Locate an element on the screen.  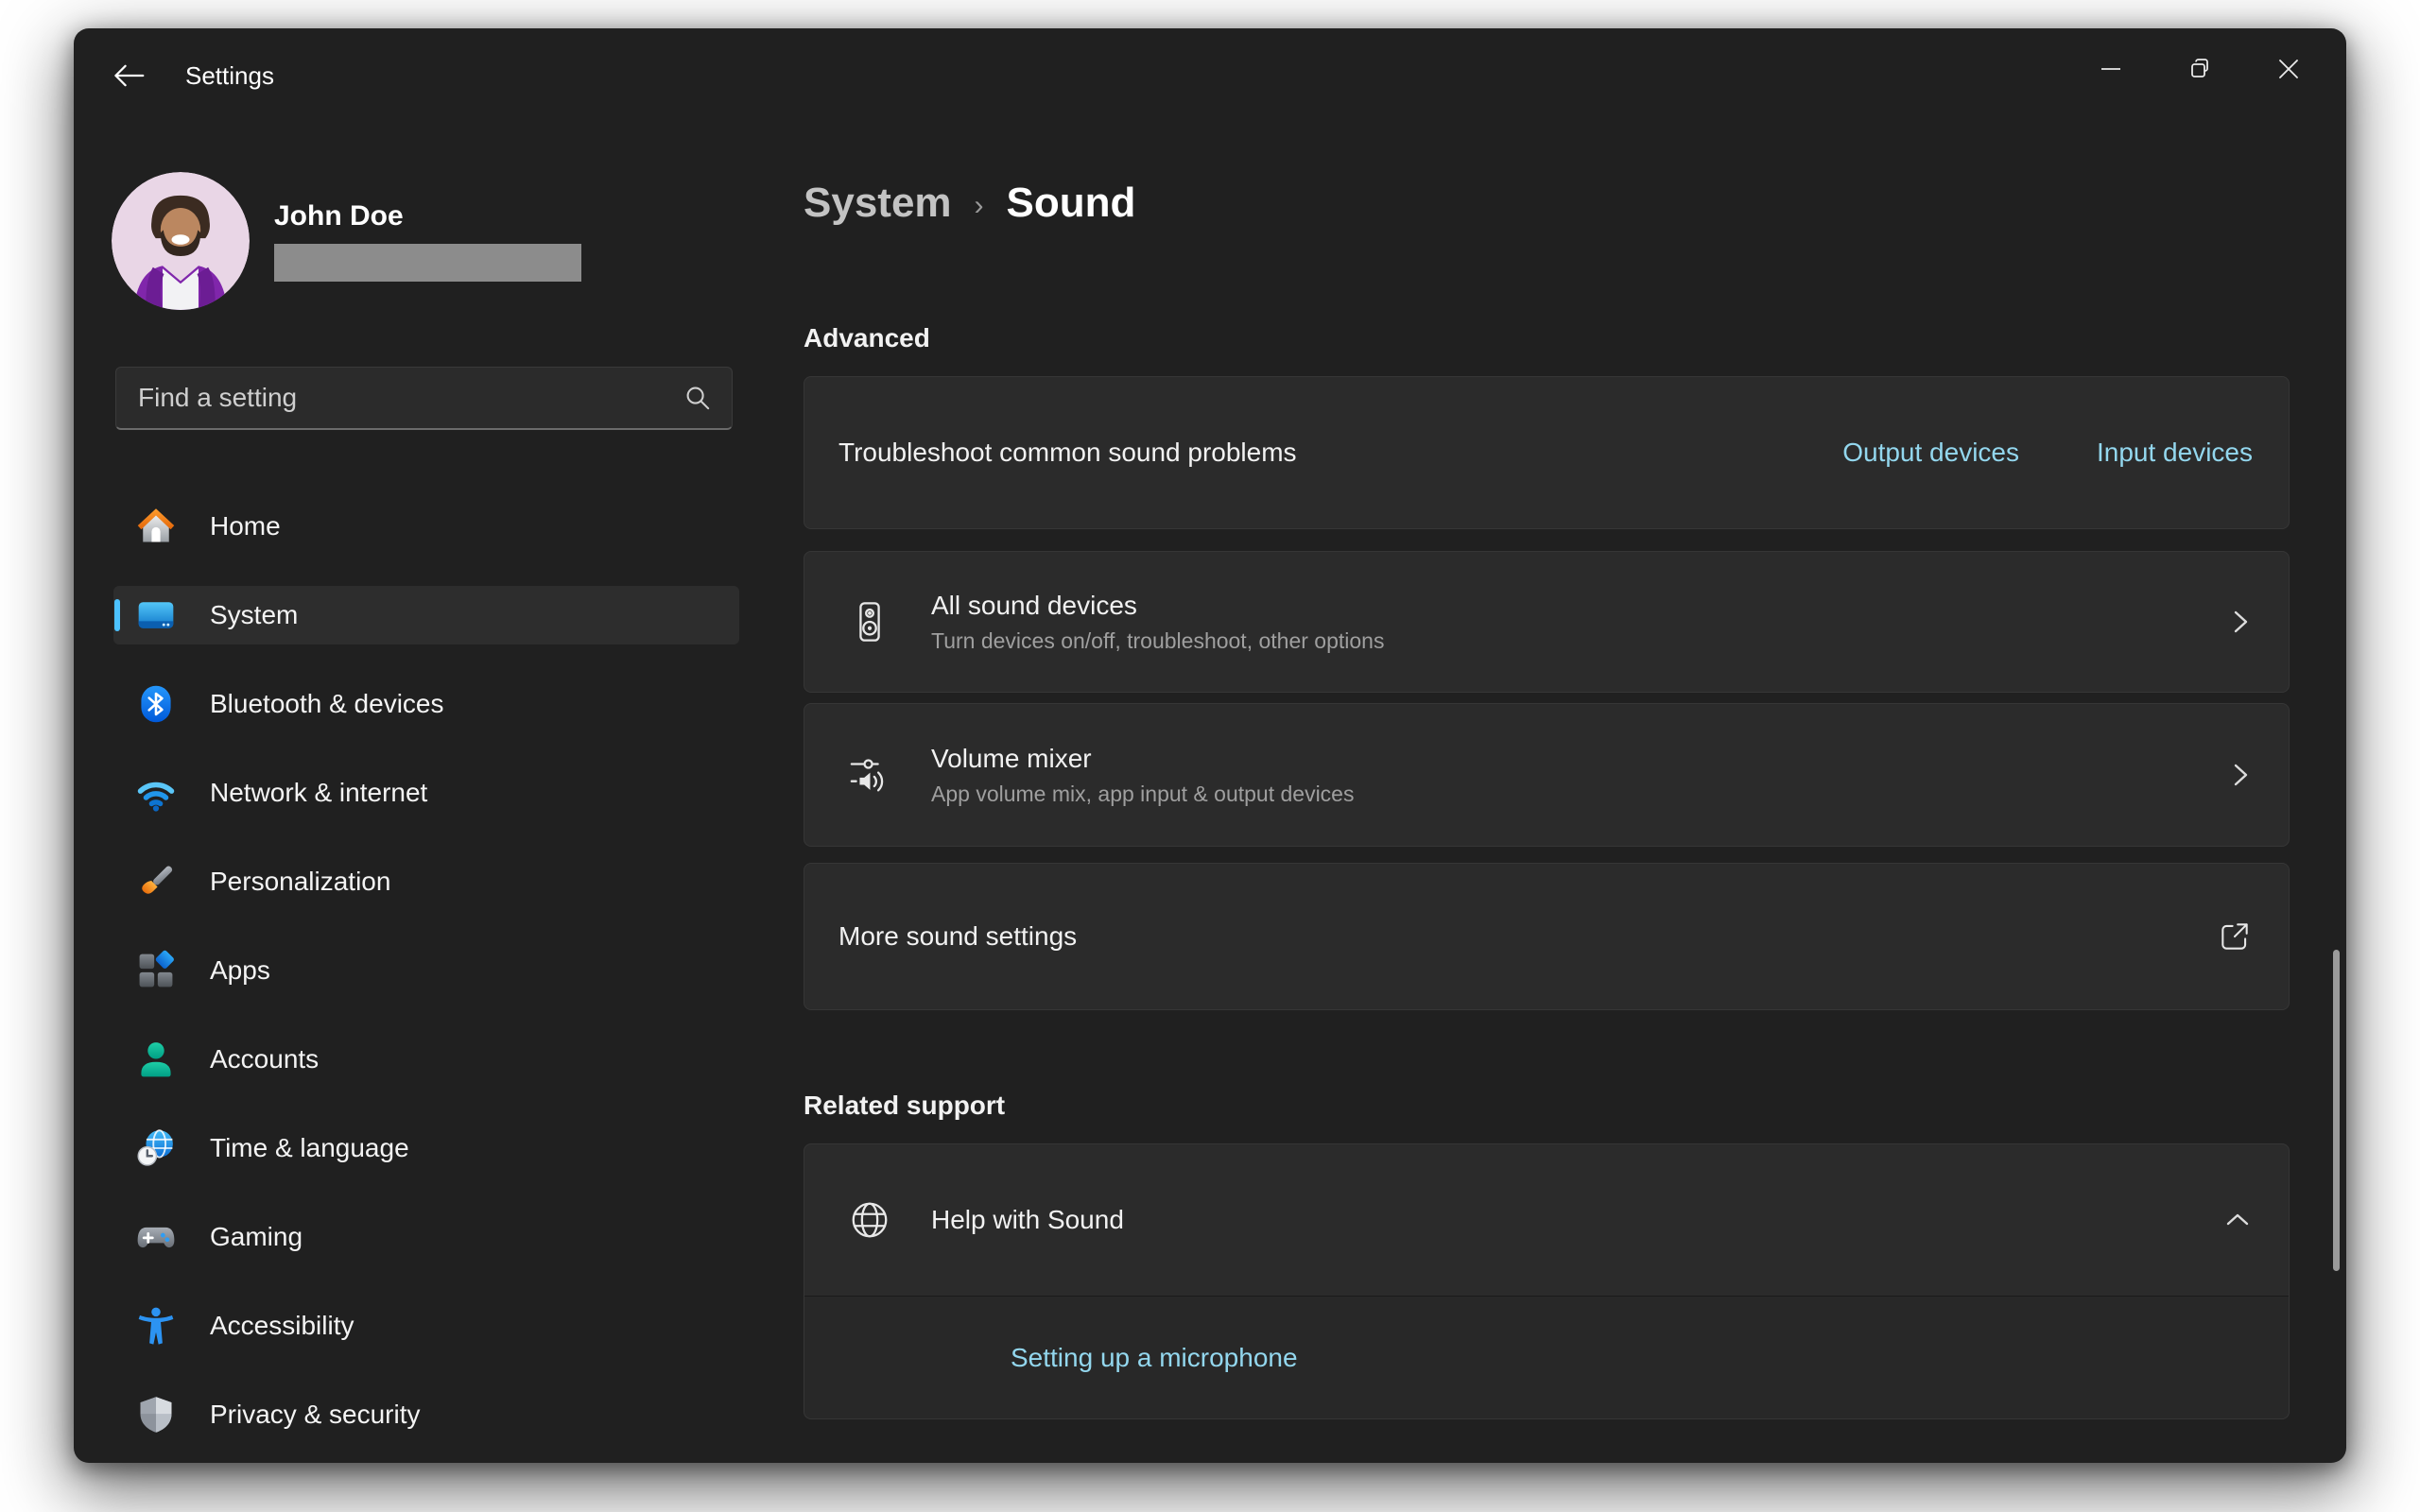
system-icon is located at coordinates (156, 615).